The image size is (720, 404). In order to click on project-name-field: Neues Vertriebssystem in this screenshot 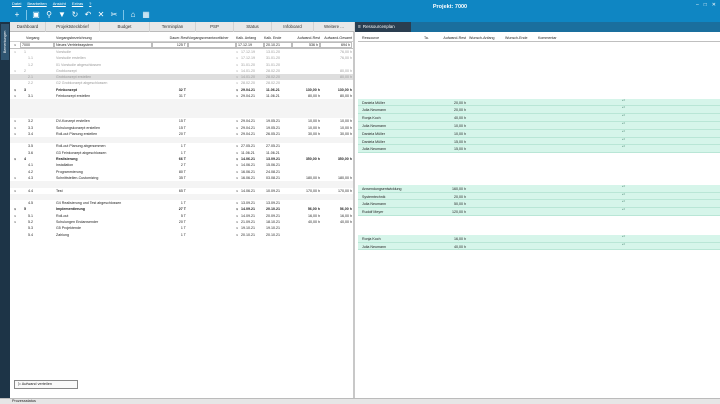, I will do `click(103, 45)`.